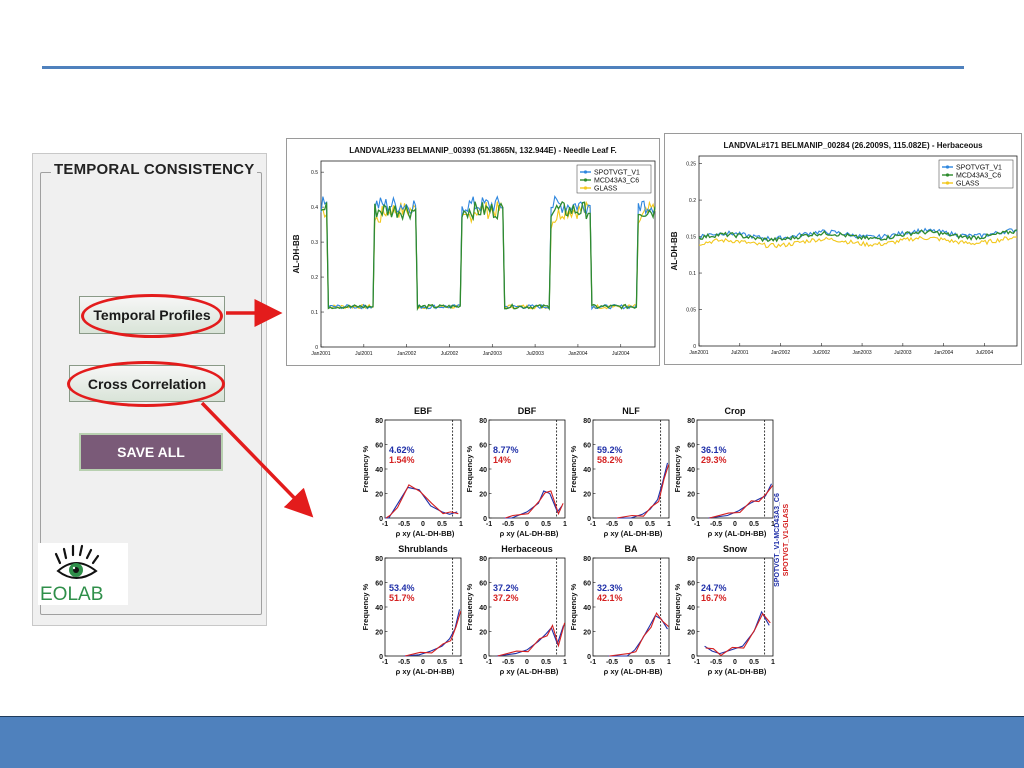  Describe the element at coordinates (535, 354) in the screenshot. I see `x-tick-label: Jul2003` at that location.